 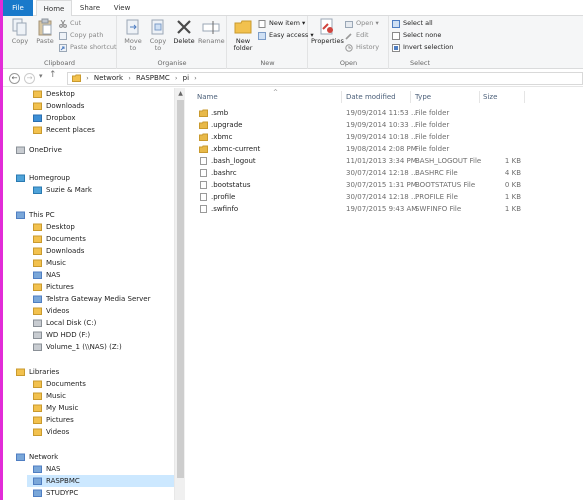 I want to click on nav-item: Libraries, so click(x=92, y=372).